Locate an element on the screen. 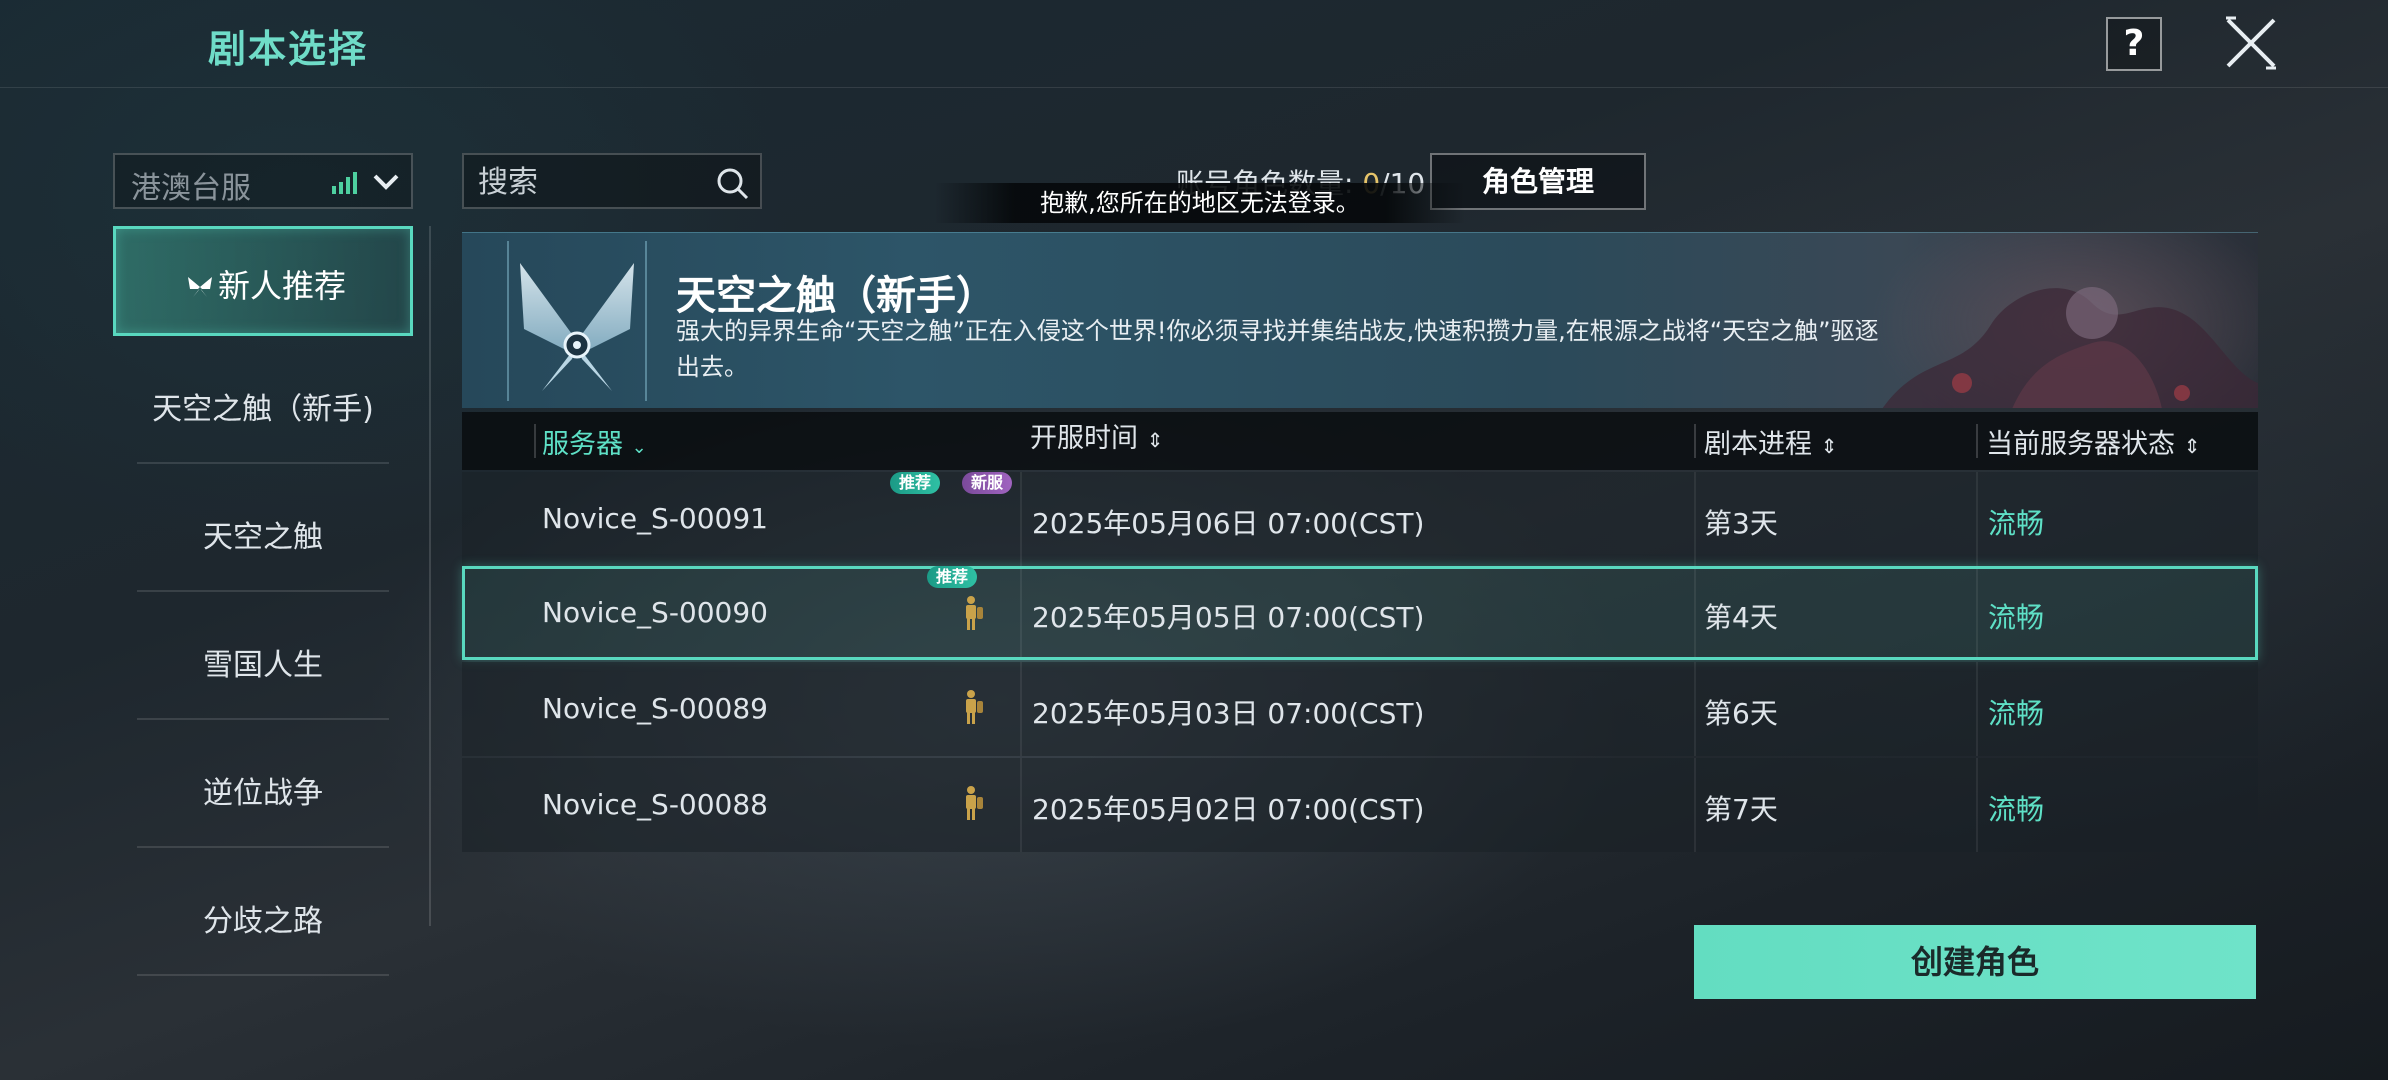 This screenshot has width=2388, height=1080. search-box is located at coordinates (612, 181).